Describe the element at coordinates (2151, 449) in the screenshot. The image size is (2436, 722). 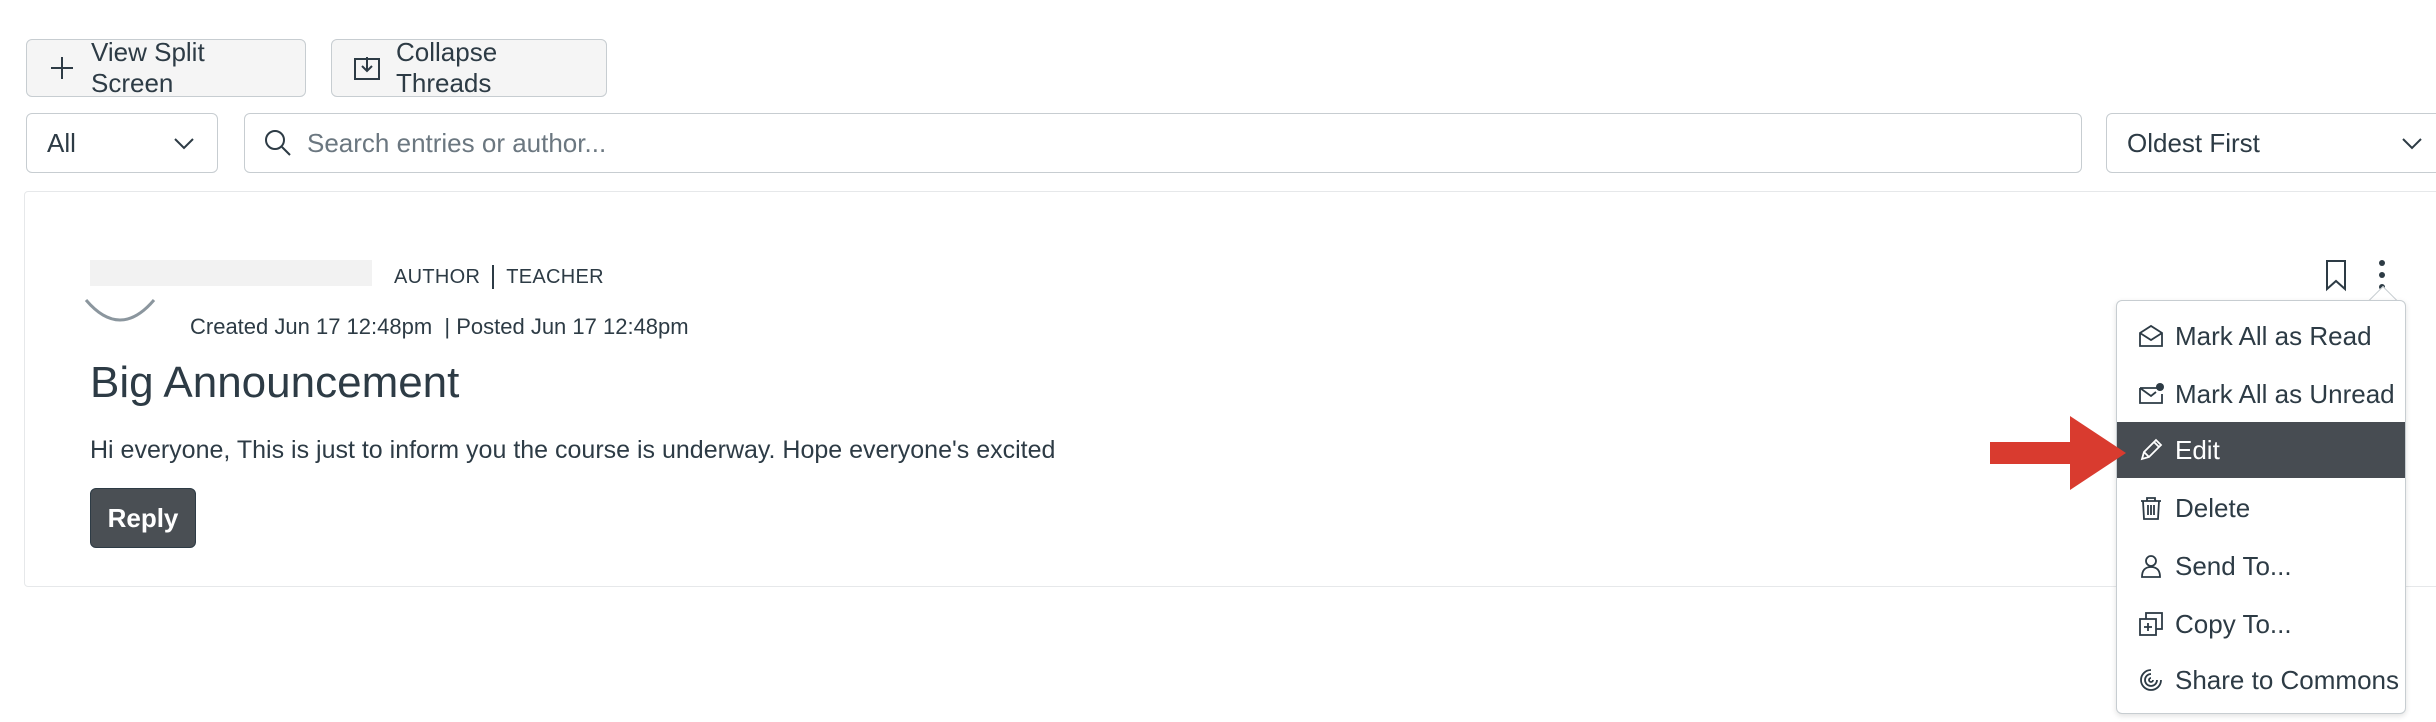
I see `pencil-icon` at that location.